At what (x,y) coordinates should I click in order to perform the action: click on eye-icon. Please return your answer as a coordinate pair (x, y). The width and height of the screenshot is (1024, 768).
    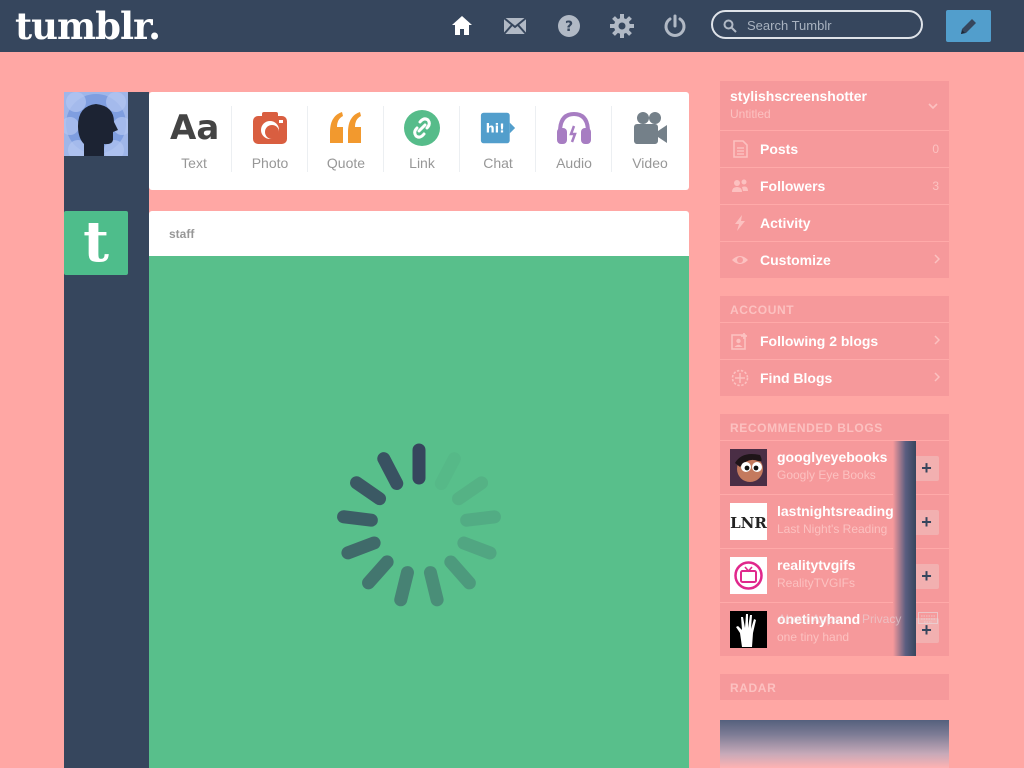
    Looking at the image, I should click on (740, 260).